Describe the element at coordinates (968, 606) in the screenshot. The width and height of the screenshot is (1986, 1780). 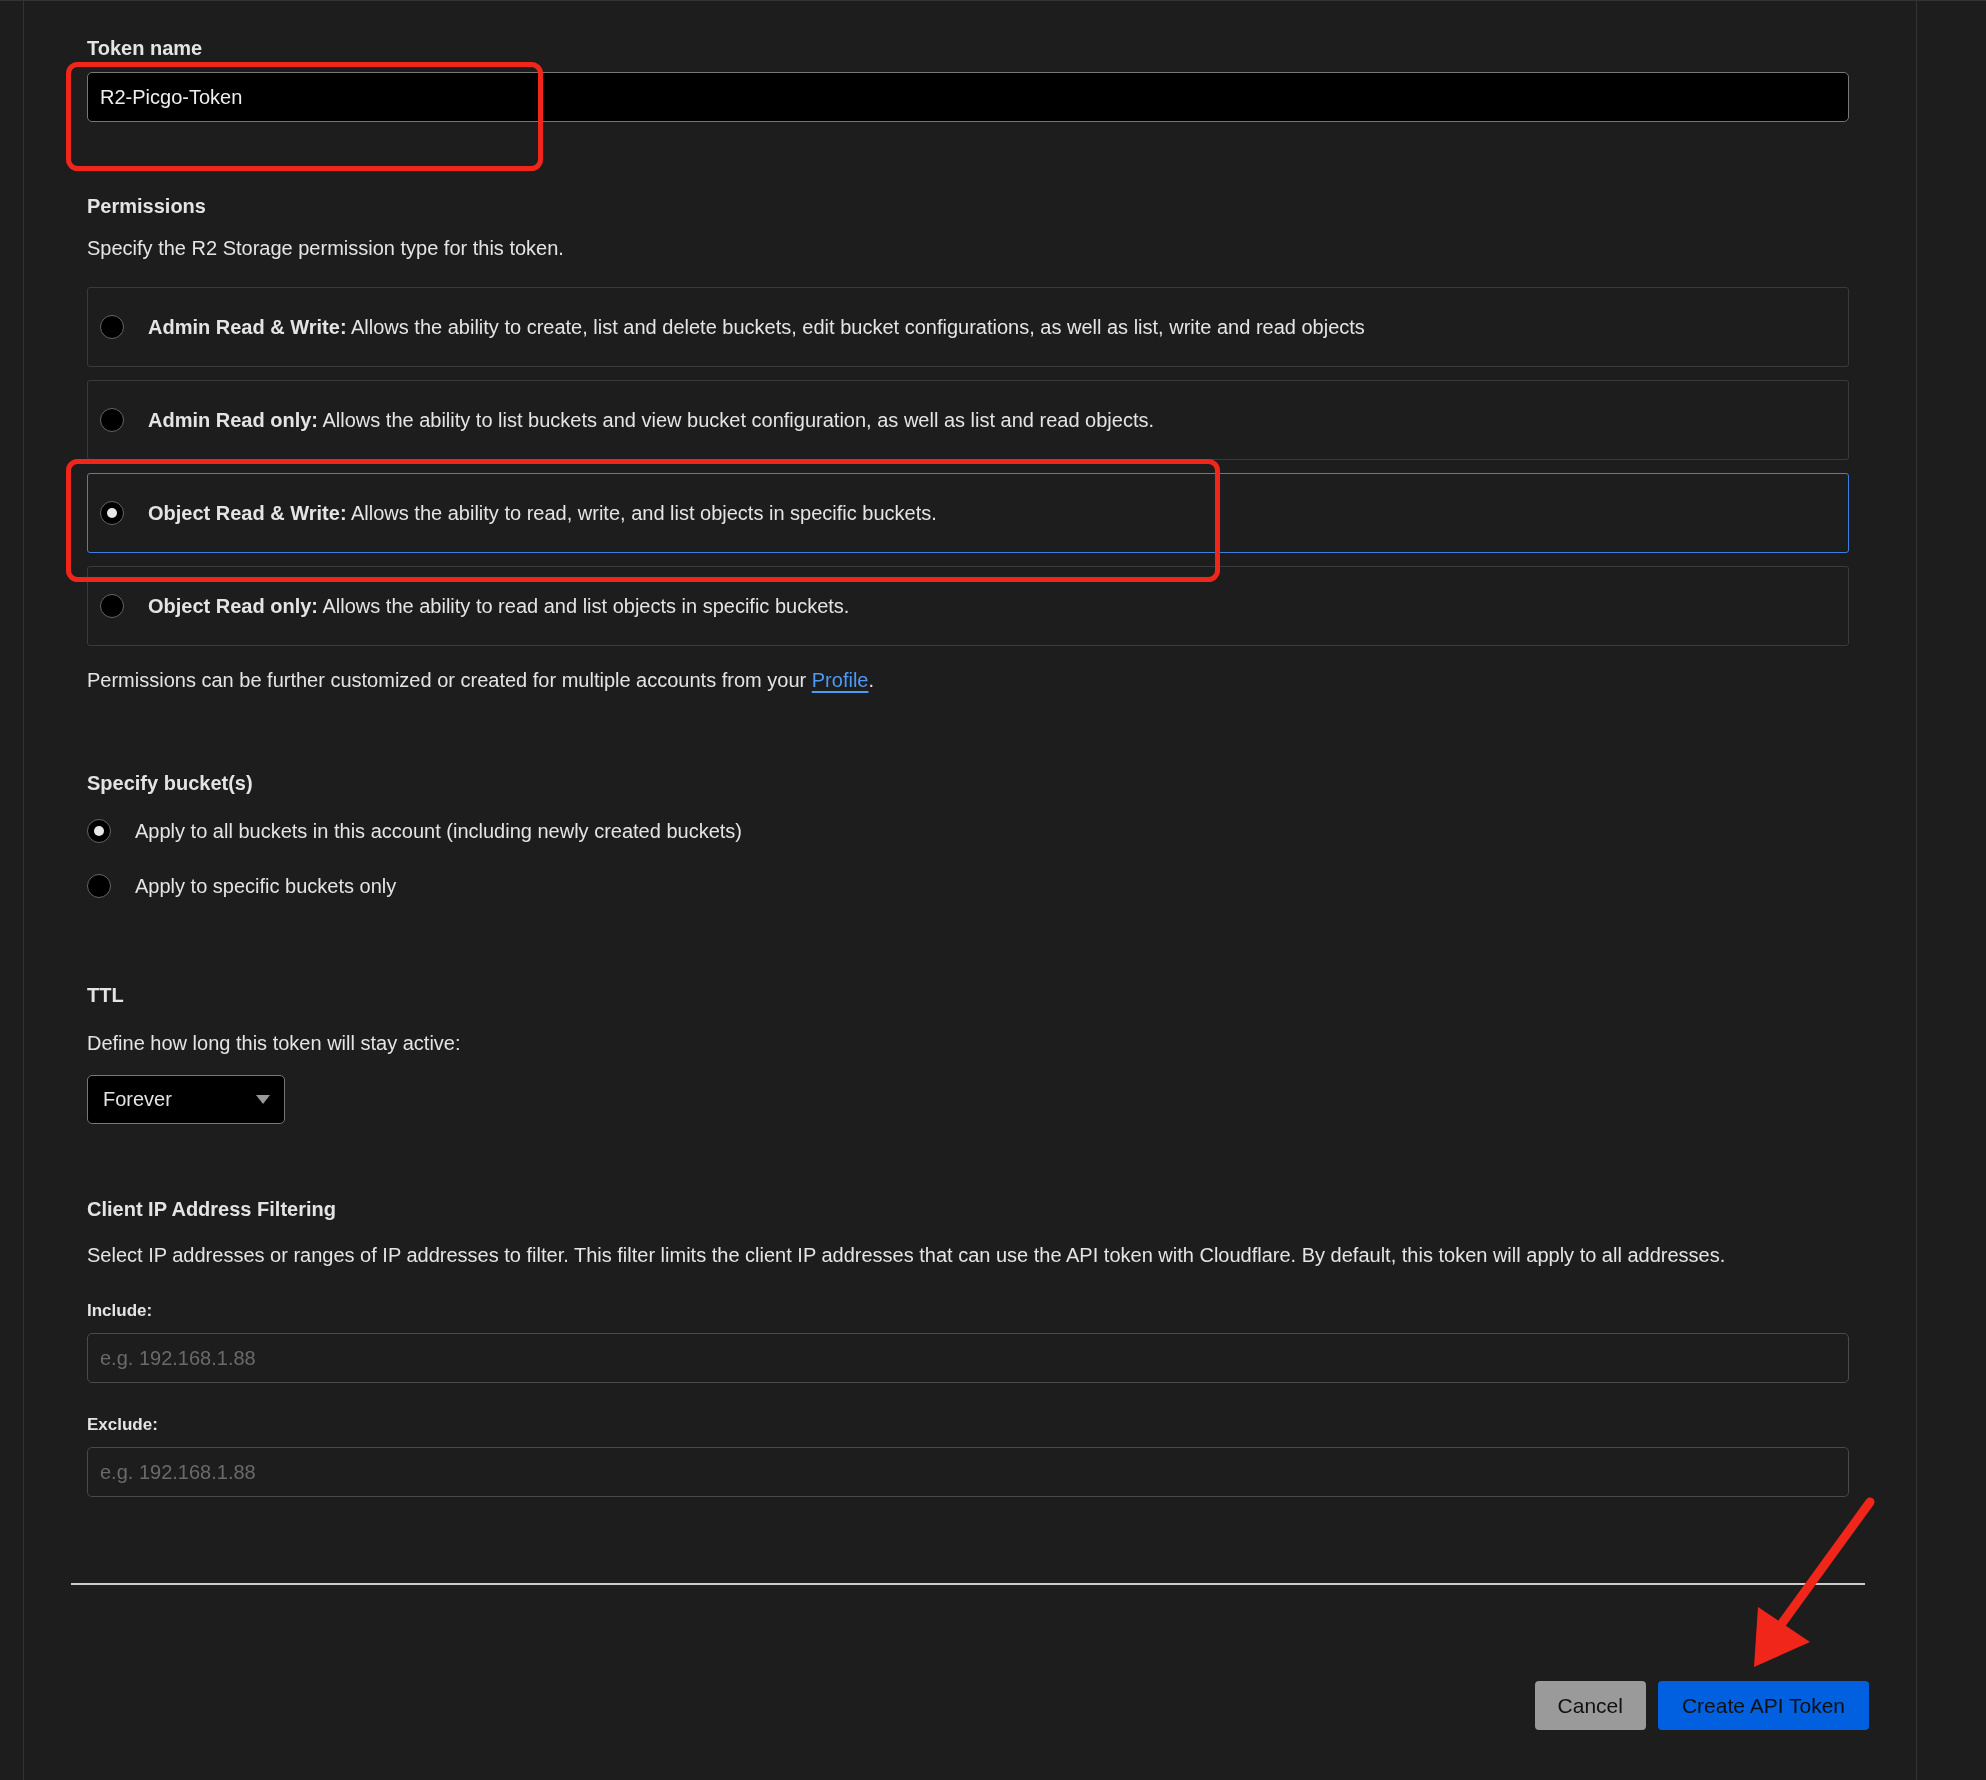
I see `permission-option: Object Read only: Allows the ability to read and list objects in specific buckets.` at that location.